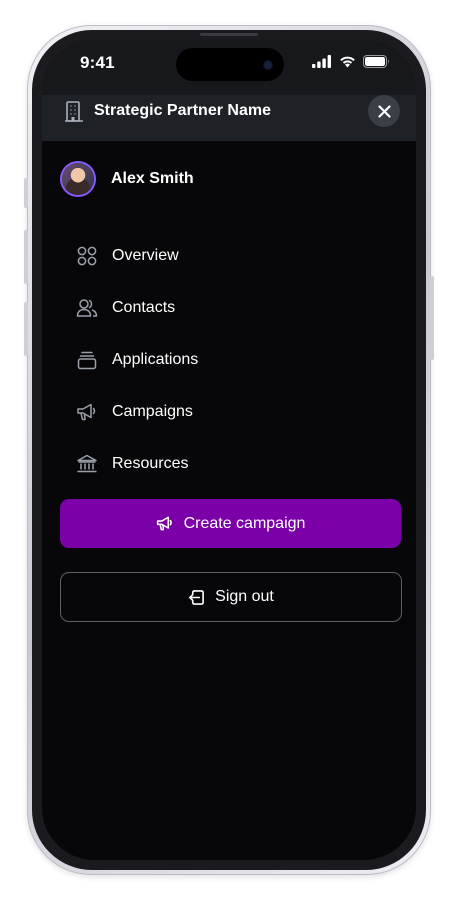 The image size is (458, 900). What do you see at coordinates (26, 329) in the screenshot?
I see `volume-down-button` at bounding box center [26, 329].